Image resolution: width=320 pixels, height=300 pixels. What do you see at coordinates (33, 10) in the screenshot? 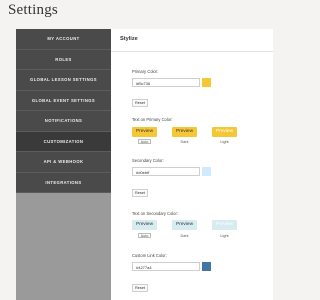
I see `page-title: Settings` at bounding box center [33, 10].